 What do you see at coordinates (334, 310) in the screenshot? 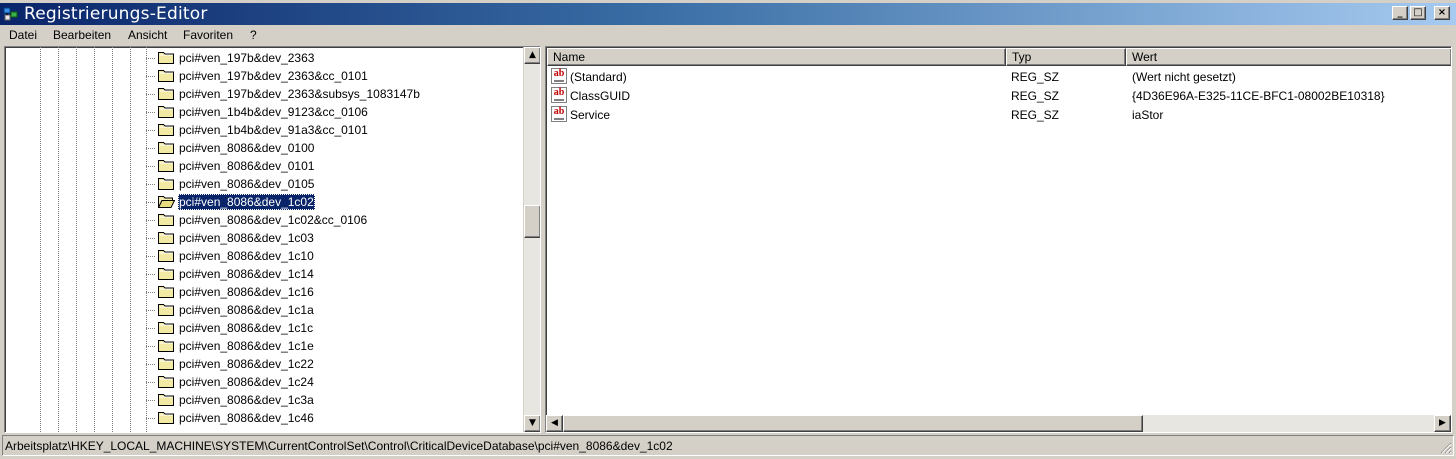
I see `tree-item: pci#ven_8086&dev_1c1a` at bounding box center [334, 310].